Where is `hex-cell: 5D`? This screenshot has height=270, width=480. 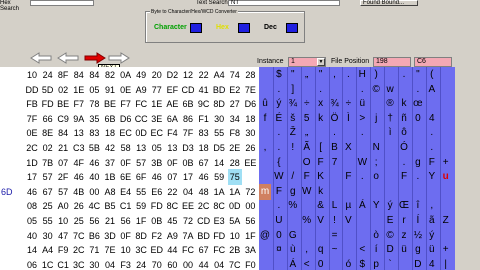
hex-cell: 5D is located at coordinates (48, 90).